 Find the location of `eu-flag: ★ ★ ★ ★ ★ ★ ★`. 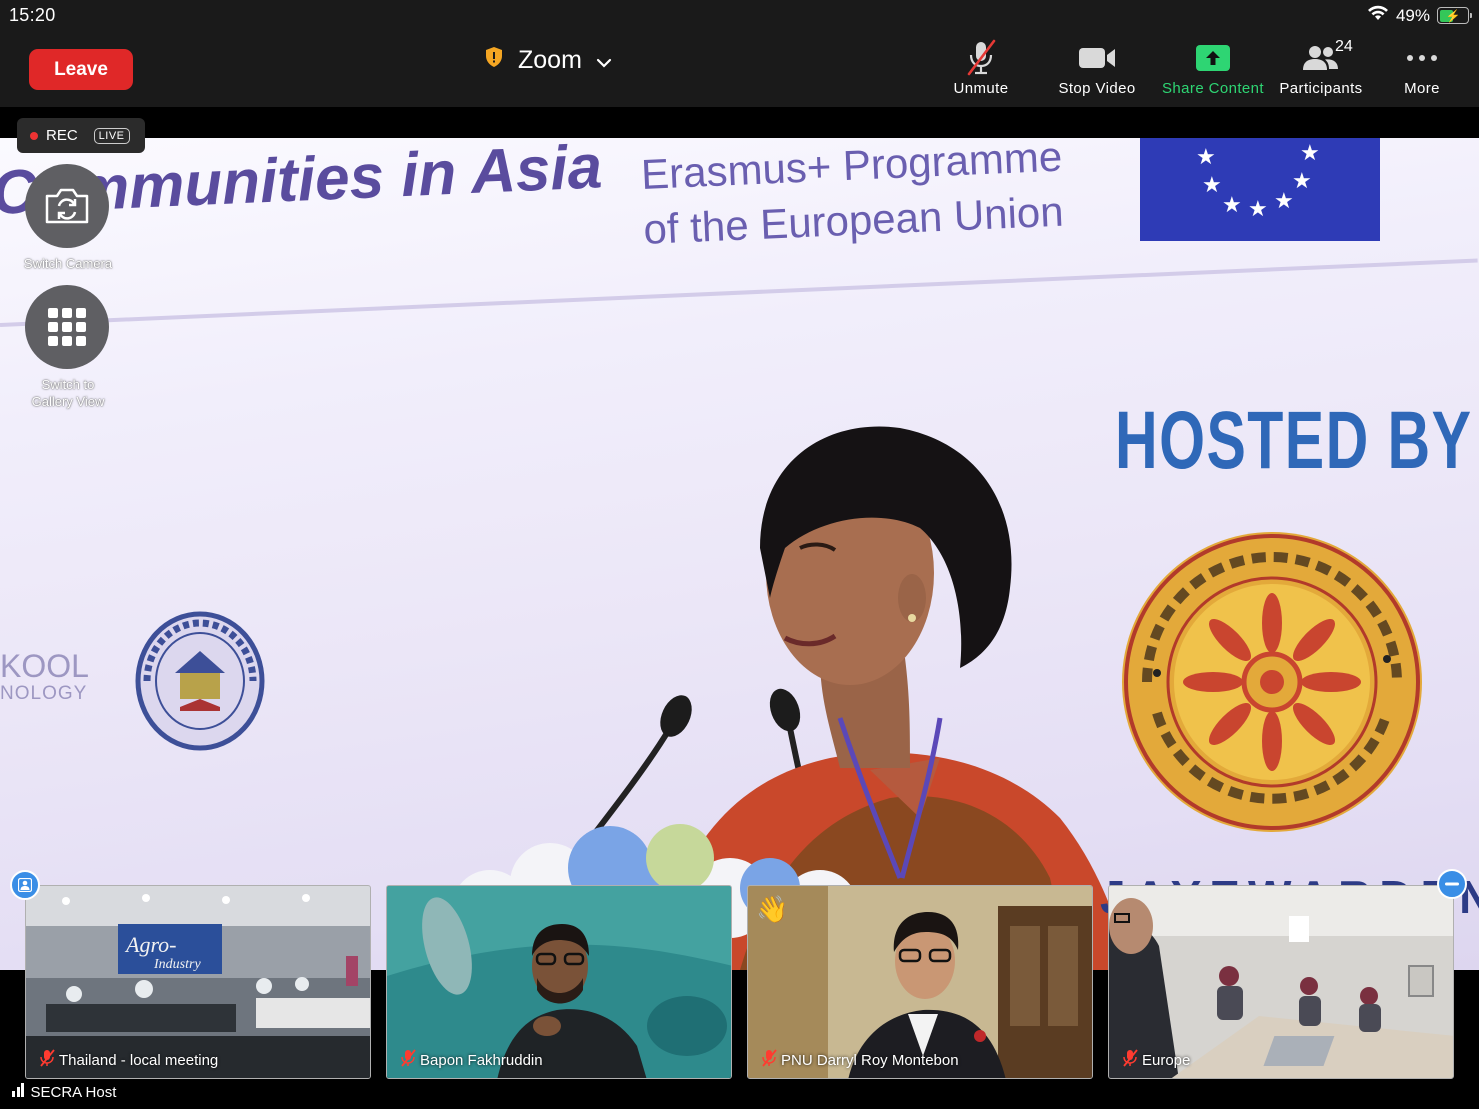

eu-flag: ★ ★ ★ ★ ★ ★ ★ is located at coordinates (1260, 189).